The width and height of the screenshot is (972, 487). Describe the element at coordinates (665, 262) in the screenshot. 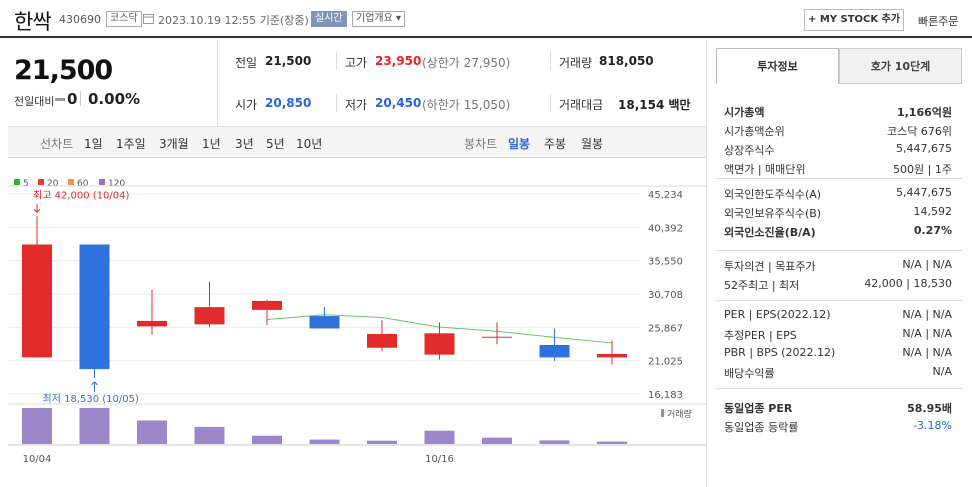

I see `y-tick-label: 35,550` at that location.